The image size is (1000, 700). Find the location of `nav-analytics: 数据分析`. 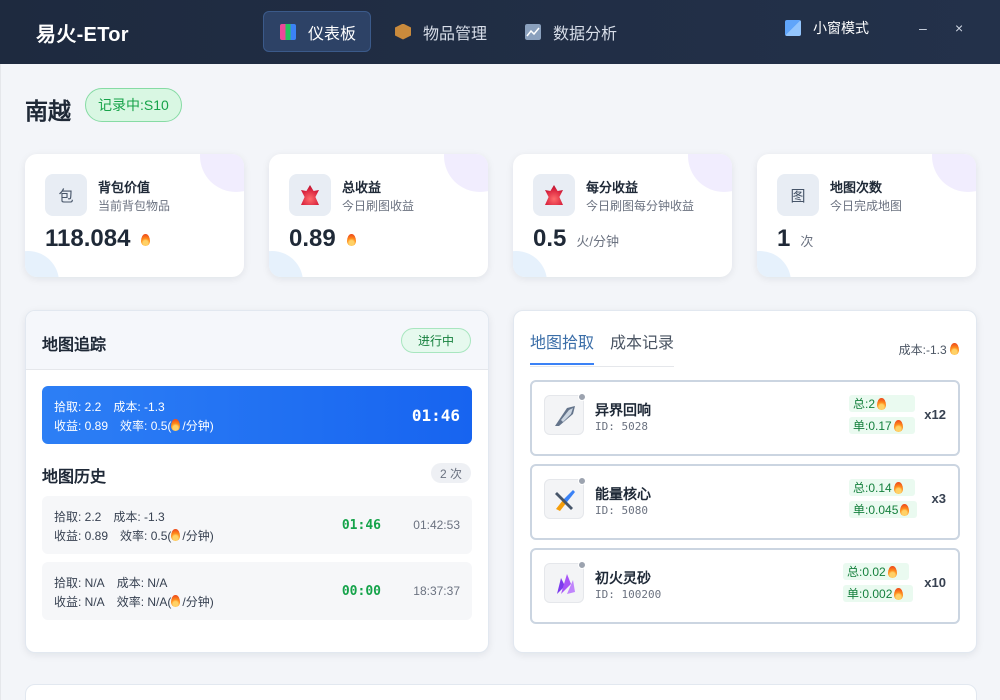

nav-analytics: 数据分析 is located at coordinates (570, 31).